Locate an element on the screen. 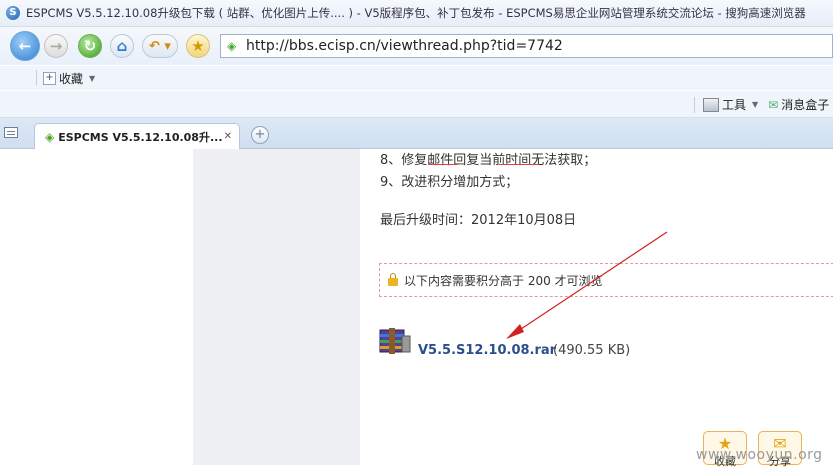  add-favorite-icon: + is located at coordinates (49, 78).